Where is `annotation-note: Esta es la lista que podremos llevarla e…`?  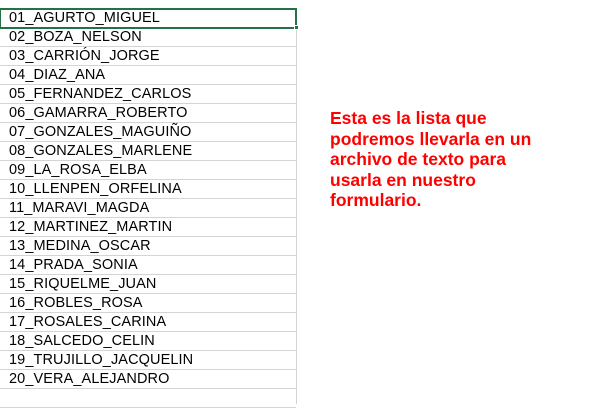
annotation-note: Esta es la lista que podremos llevarla e… is located at coordinates (431, 159).